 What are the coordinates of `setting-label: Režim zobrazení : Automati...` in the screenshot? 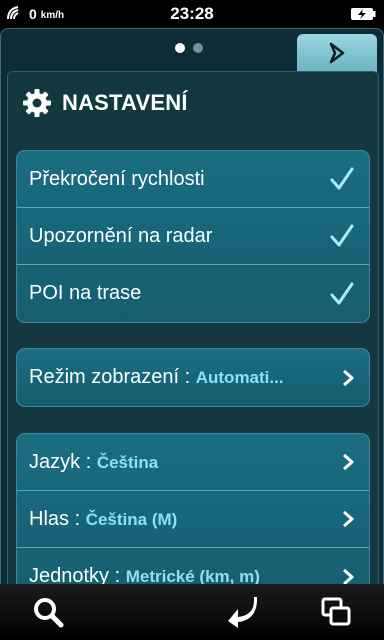 It's located at (182, 377).